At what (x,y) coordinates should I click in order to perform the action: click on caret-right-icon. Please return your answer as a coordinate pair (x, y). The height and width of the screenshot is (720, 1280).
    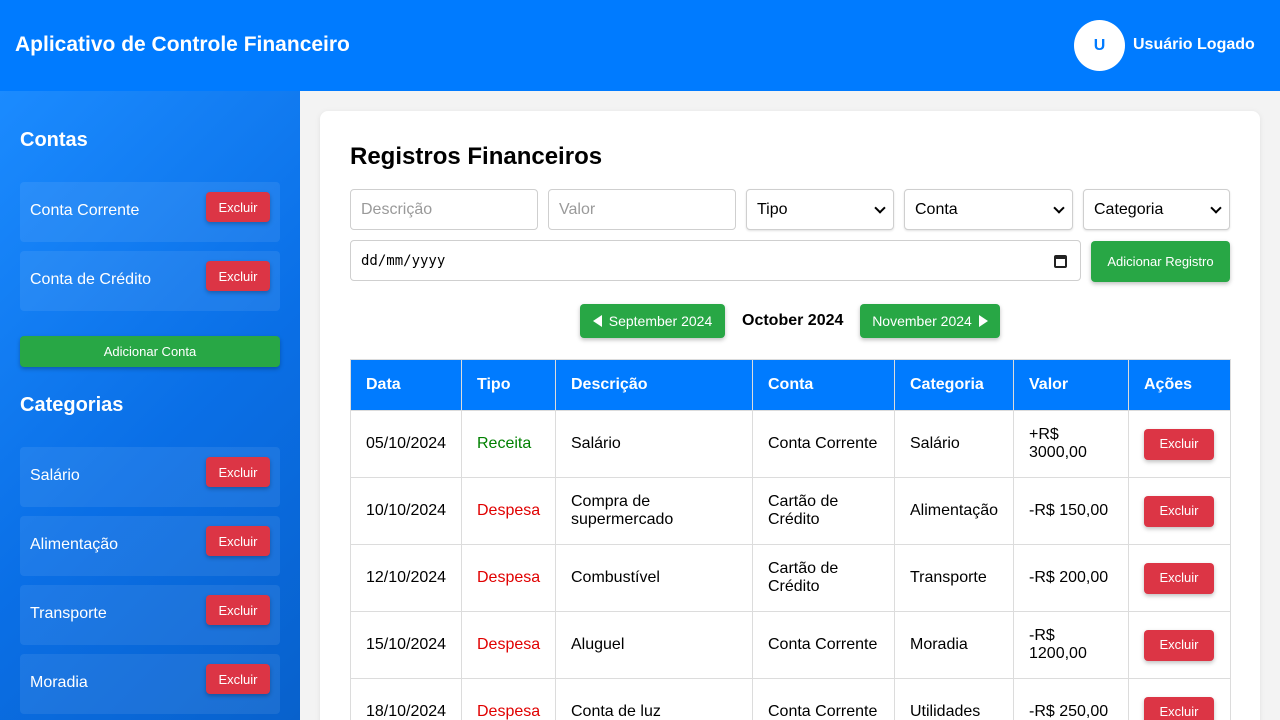
    Looking at the image, I should click on (983, 321).